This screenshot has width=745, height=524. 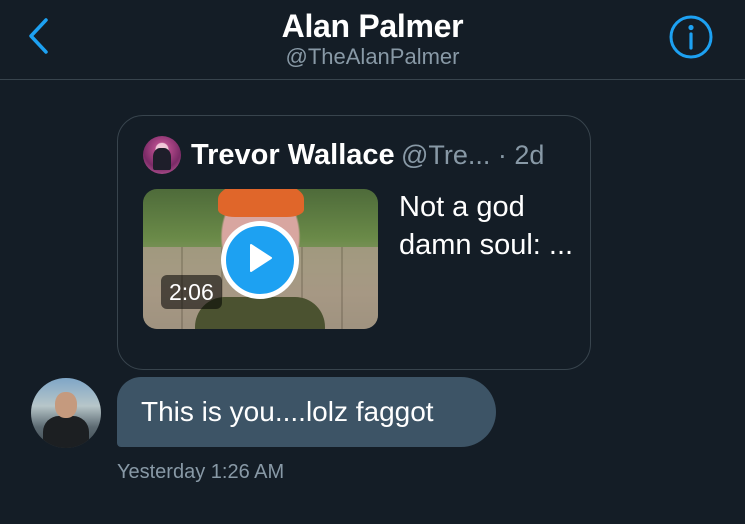 What do you see at coordinates (372, 26) in the screenshot?
I see `conversation-title: Alan Palmer` at bounding box center [372, 26].